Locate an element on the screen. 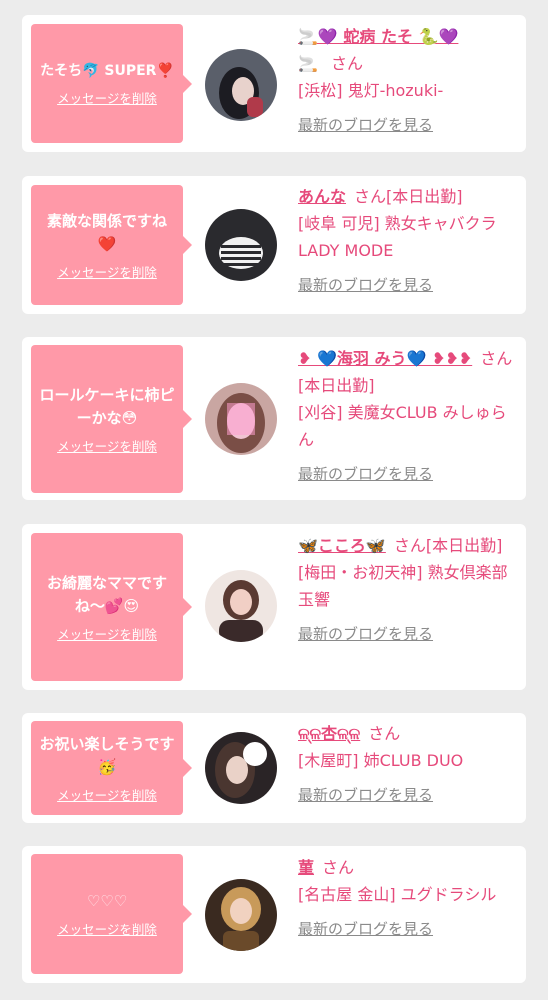 The height and width of the screenshot is (1000, 548). message-bubble: お祝い楽しそうです🥳 メッセージを削除 is located at coordinates (111, 768).